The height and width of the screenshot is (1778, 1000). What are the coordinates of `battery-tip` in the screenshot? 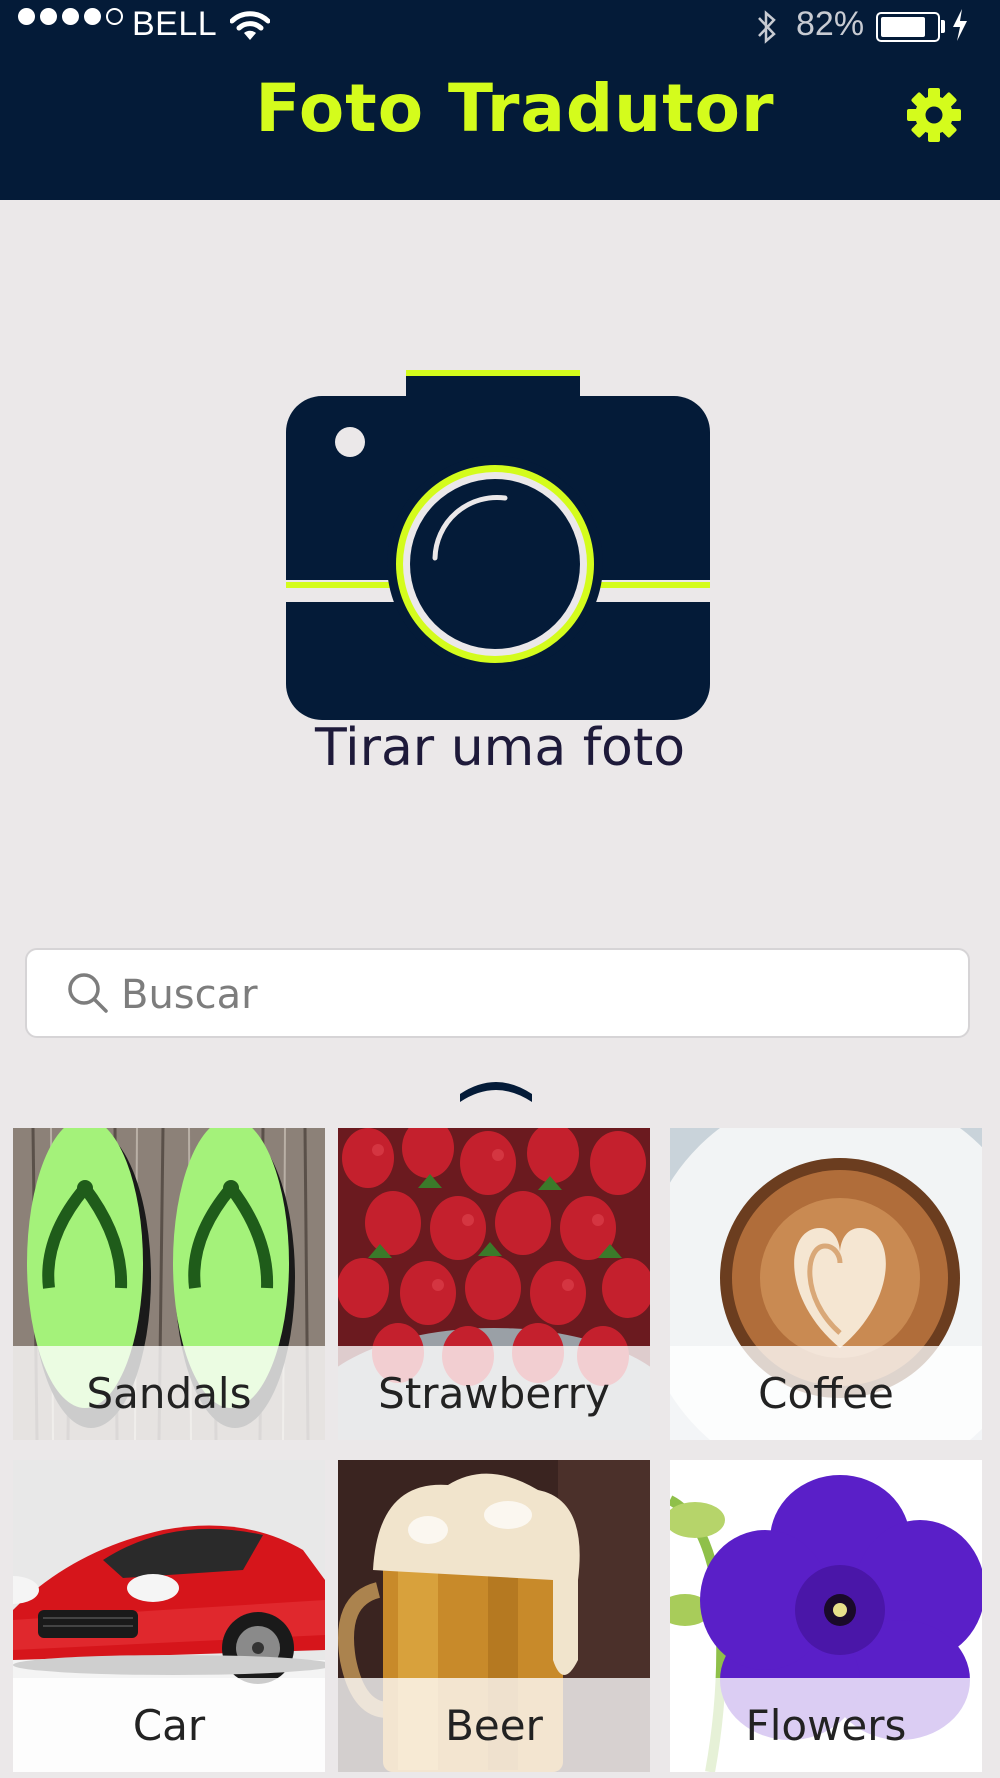 It's located at (943, 26).